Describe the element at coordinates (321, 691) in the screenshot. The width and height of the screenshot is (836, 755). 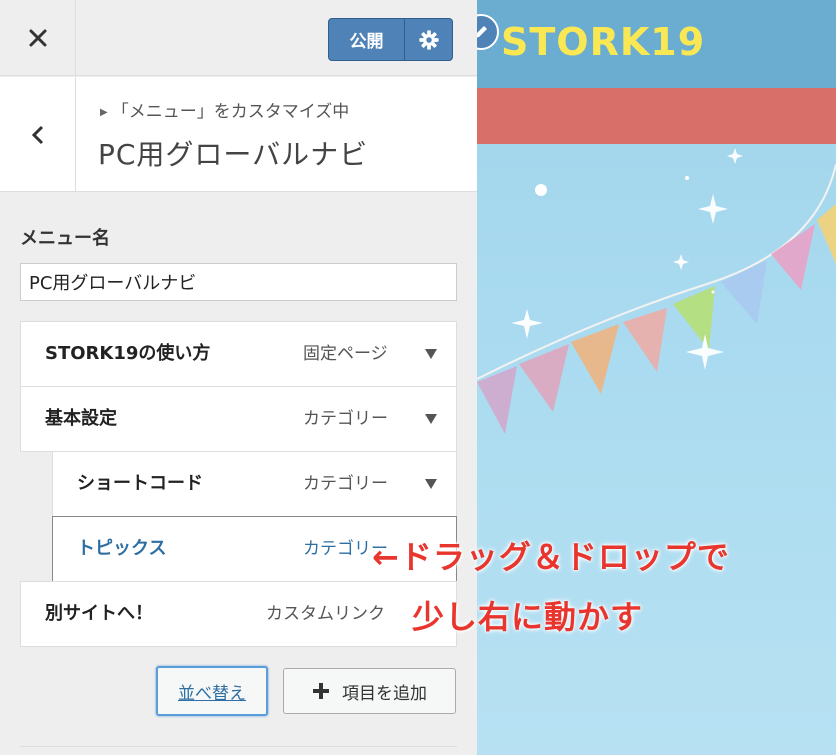
I see `plus-icon` at that location.